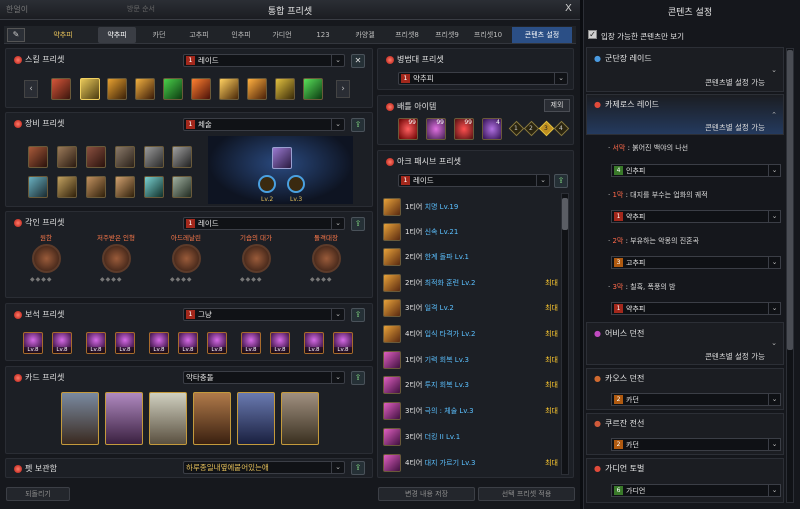 Image resolution: width=800 pixels, height=509 pixels. Describe the element at coordinates (488, 35) in the screenshot. I see `tab-preset10: 프리셋10` at that location.